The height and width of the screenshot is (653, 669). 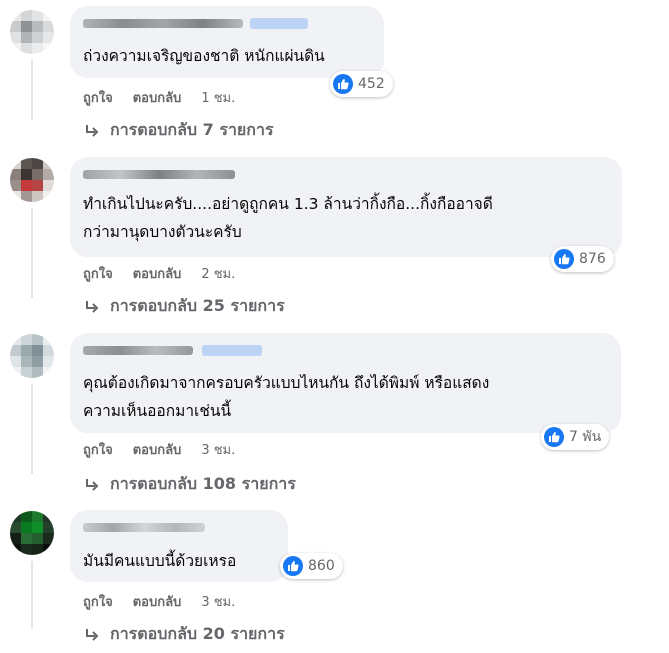 I want to click on comment-actions: ถูกใจ ตอบกลับ 1 ชม., so click(x=169, y=97).